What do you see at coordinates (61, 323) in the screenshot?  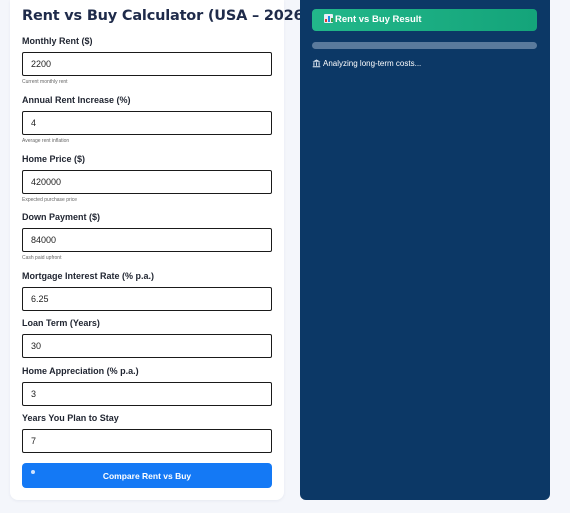 I see `field-label: Loan Term (Years)` at bounding box center [61, 323].